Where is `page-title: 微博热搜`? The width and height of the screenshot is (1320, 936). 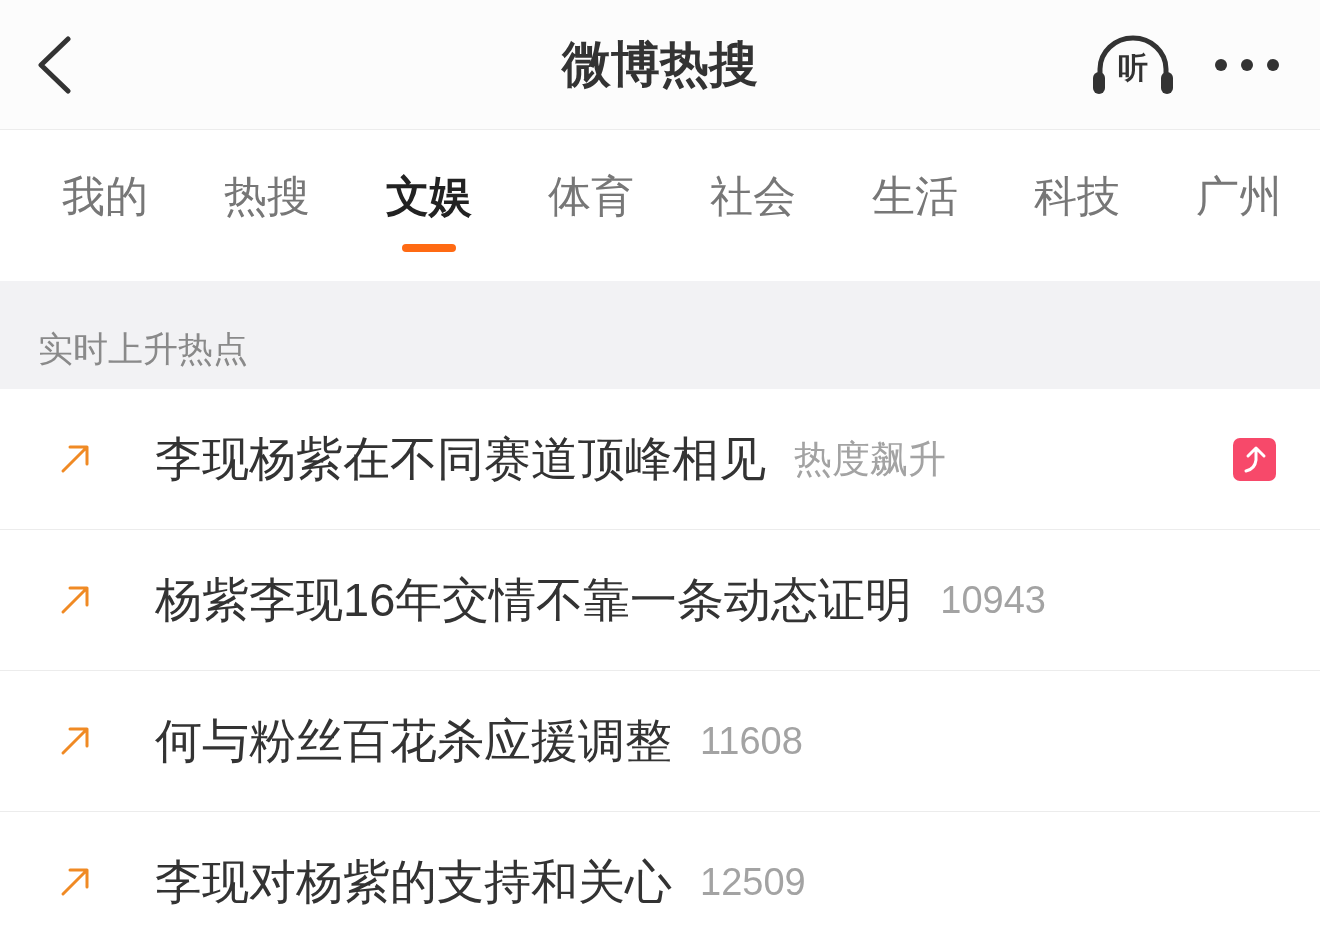
page-title: 微博热搜 is located at coordinates (660, 63).